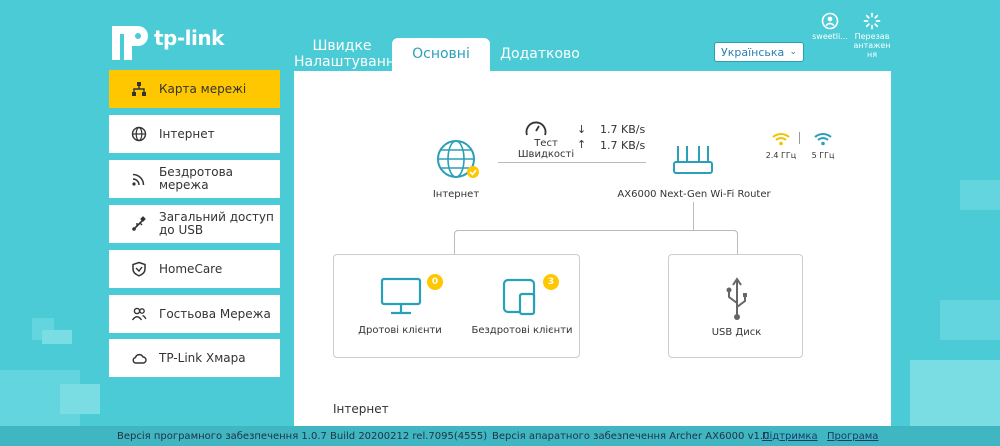 This screenshot has width=1000, height=446. Describe the element at coordinates (823, 147) in the screenshot. I see `band-5ghz: 5 ГГц` at that location.